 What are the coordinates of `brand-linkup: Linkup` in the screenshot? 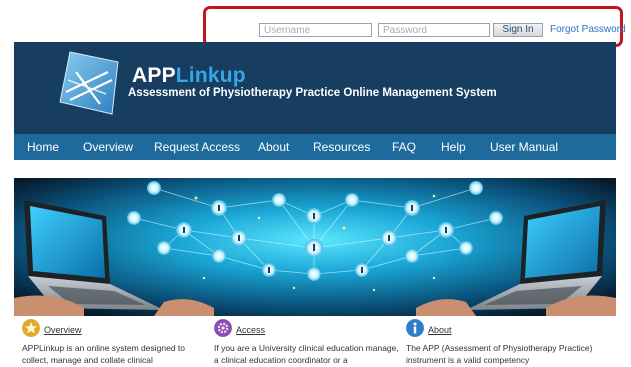 It's located at (210, 75).